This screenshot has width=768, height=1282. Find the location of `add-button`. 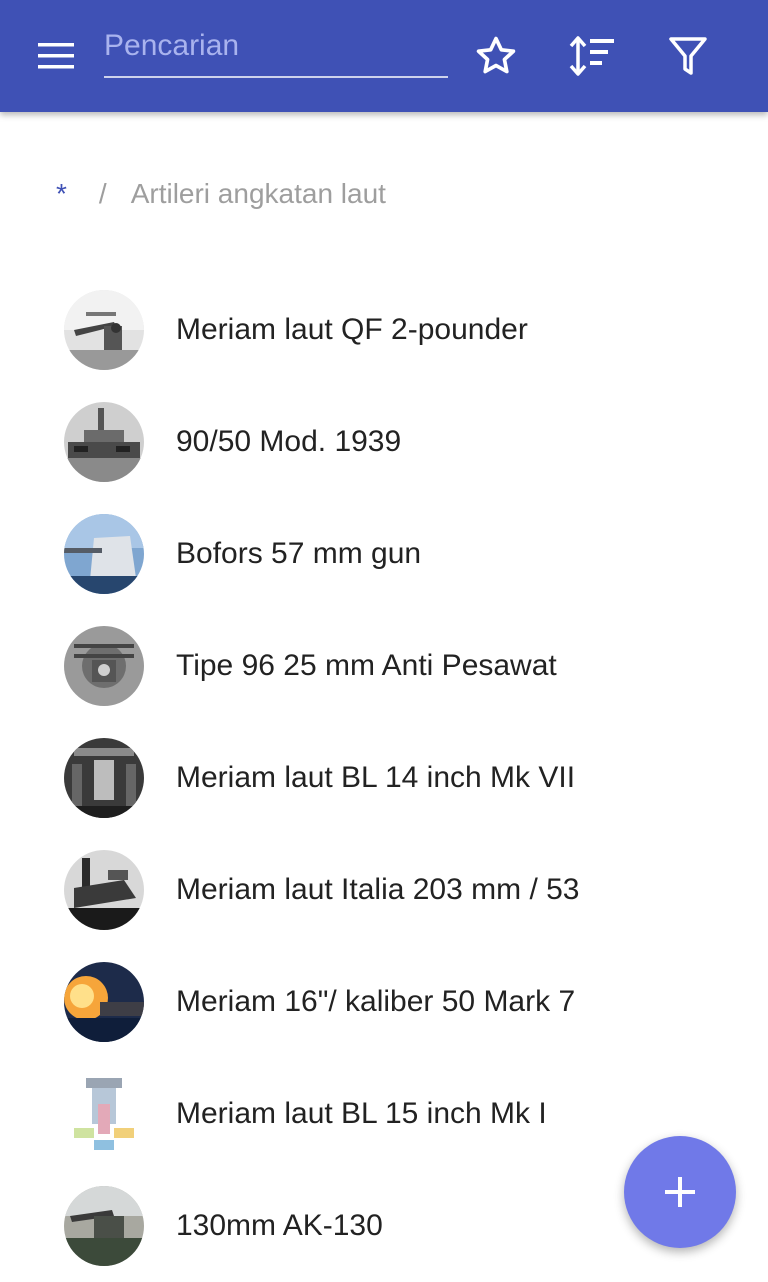

add-button is located at coordinates (680, 1192).